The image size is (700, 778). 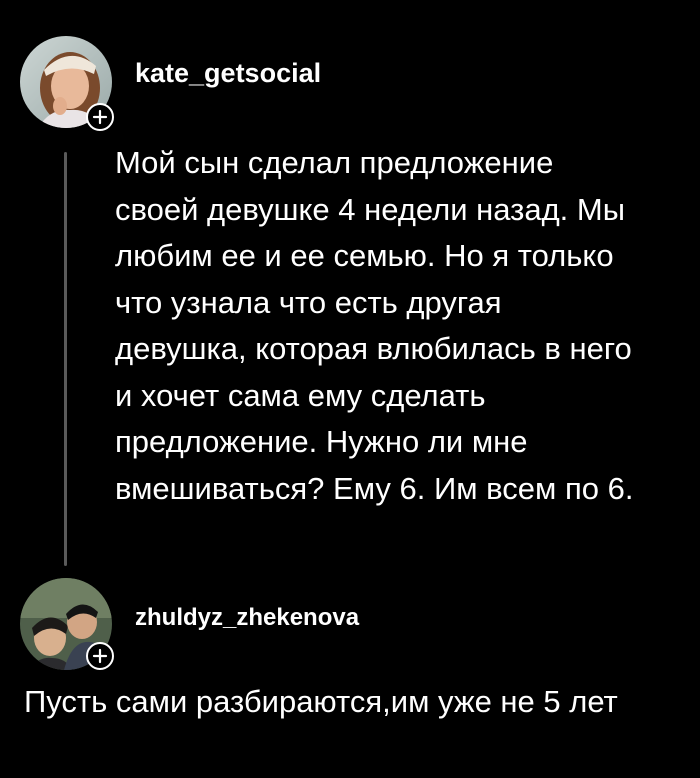 I want to click on post-text-line: вмешиваться? Ему 6. Им всем по 6., so click(x=374, y=488).